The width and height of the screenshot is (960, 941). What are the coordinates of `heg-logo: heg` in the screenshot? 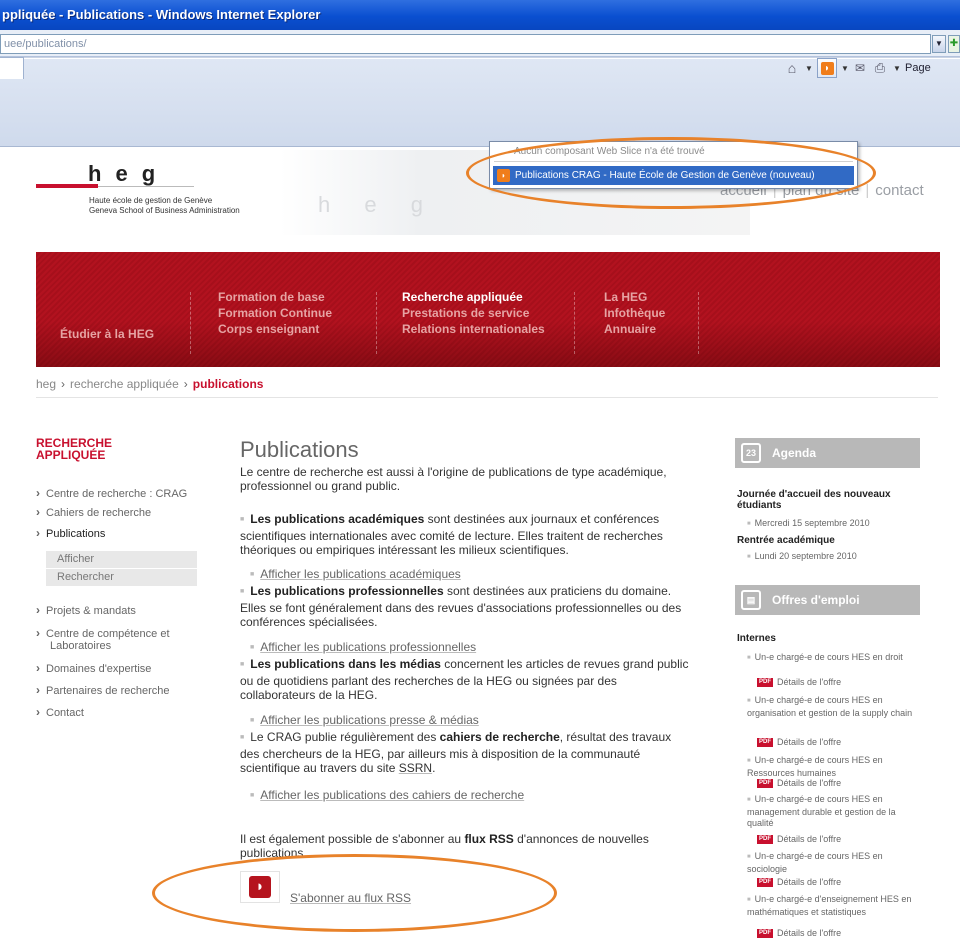 It's located at (128, 174).